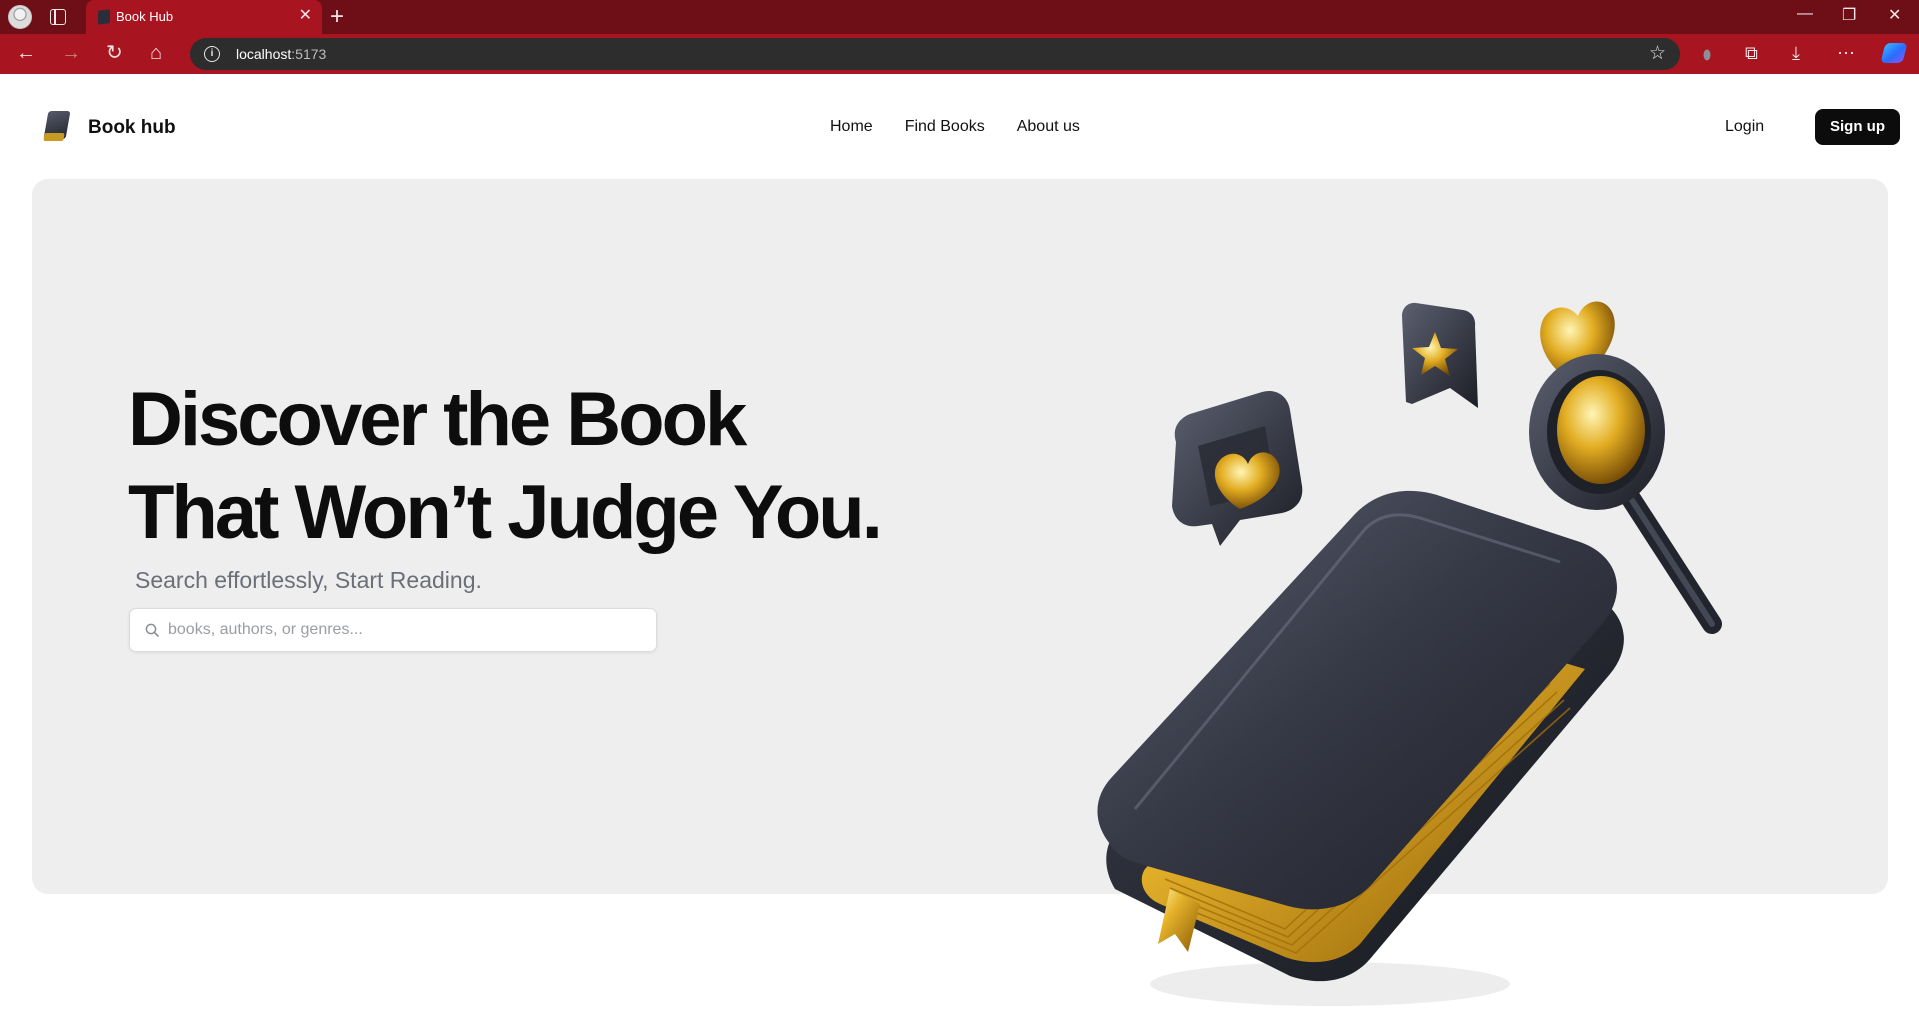  What do you see at coordinates (1440, 355) in the screenshot?
I see `star-bookmark-badge` at bounding box center [1440, 355].